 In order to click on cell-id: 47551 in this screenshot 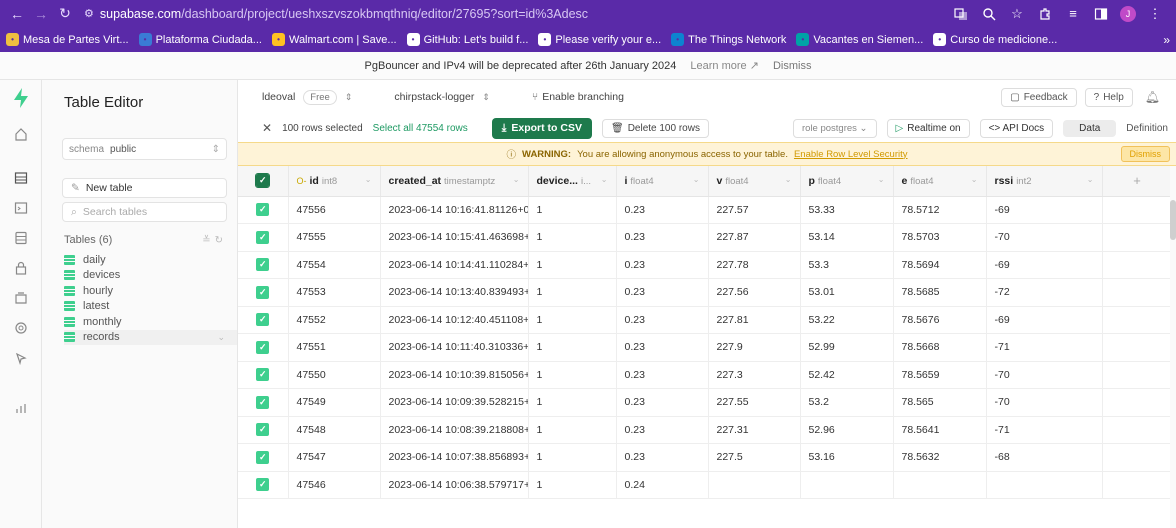, I will do `click(334, 347)`.